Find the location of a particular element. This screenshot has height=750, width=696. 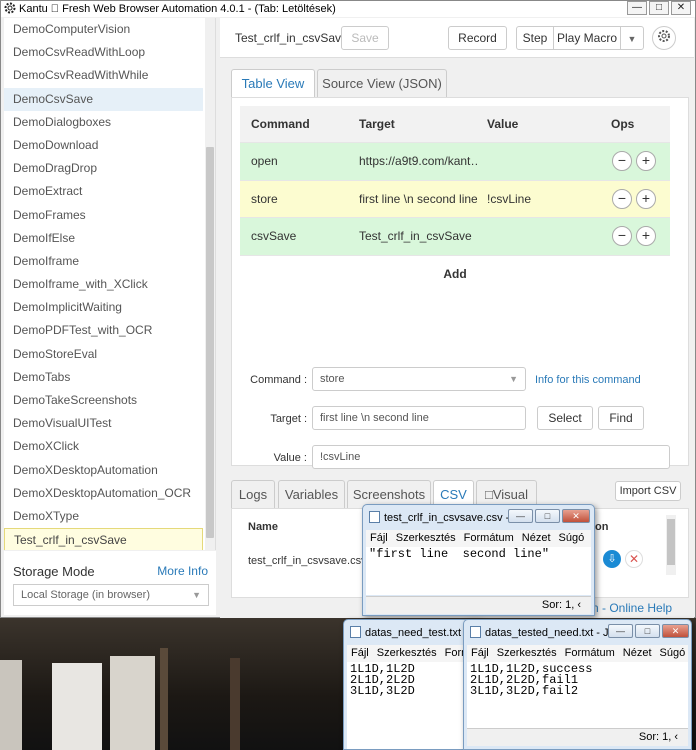

sidebar-item: DemoTabs is located at coordinates (103, 377).